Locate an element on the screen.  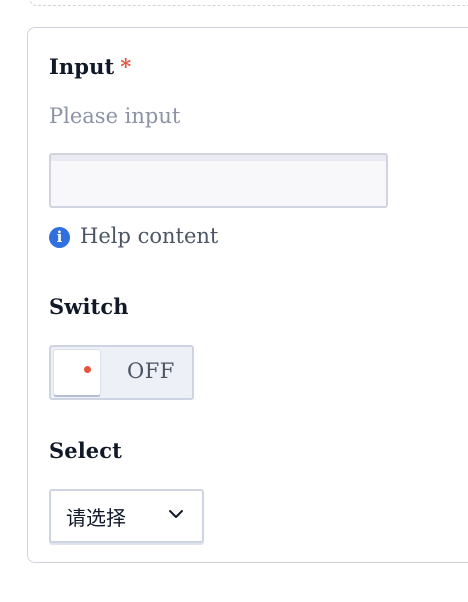
select-field-label: Select is located at coordinates (85, 450).